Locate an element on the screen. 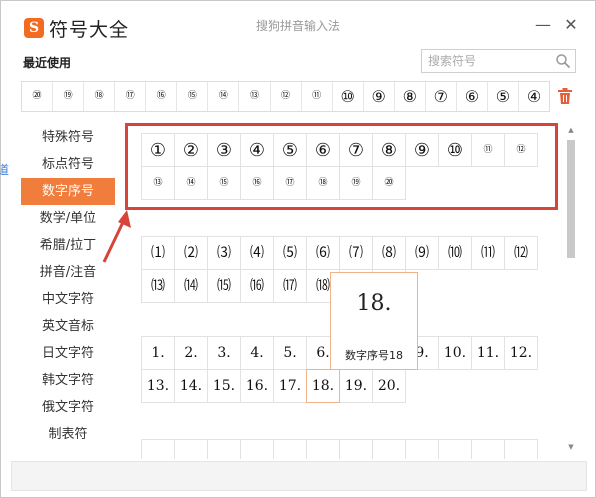 The height and width of the screenshot is (498, 596). symbol-cell: ⑱ is located at coordinates (323, 183).